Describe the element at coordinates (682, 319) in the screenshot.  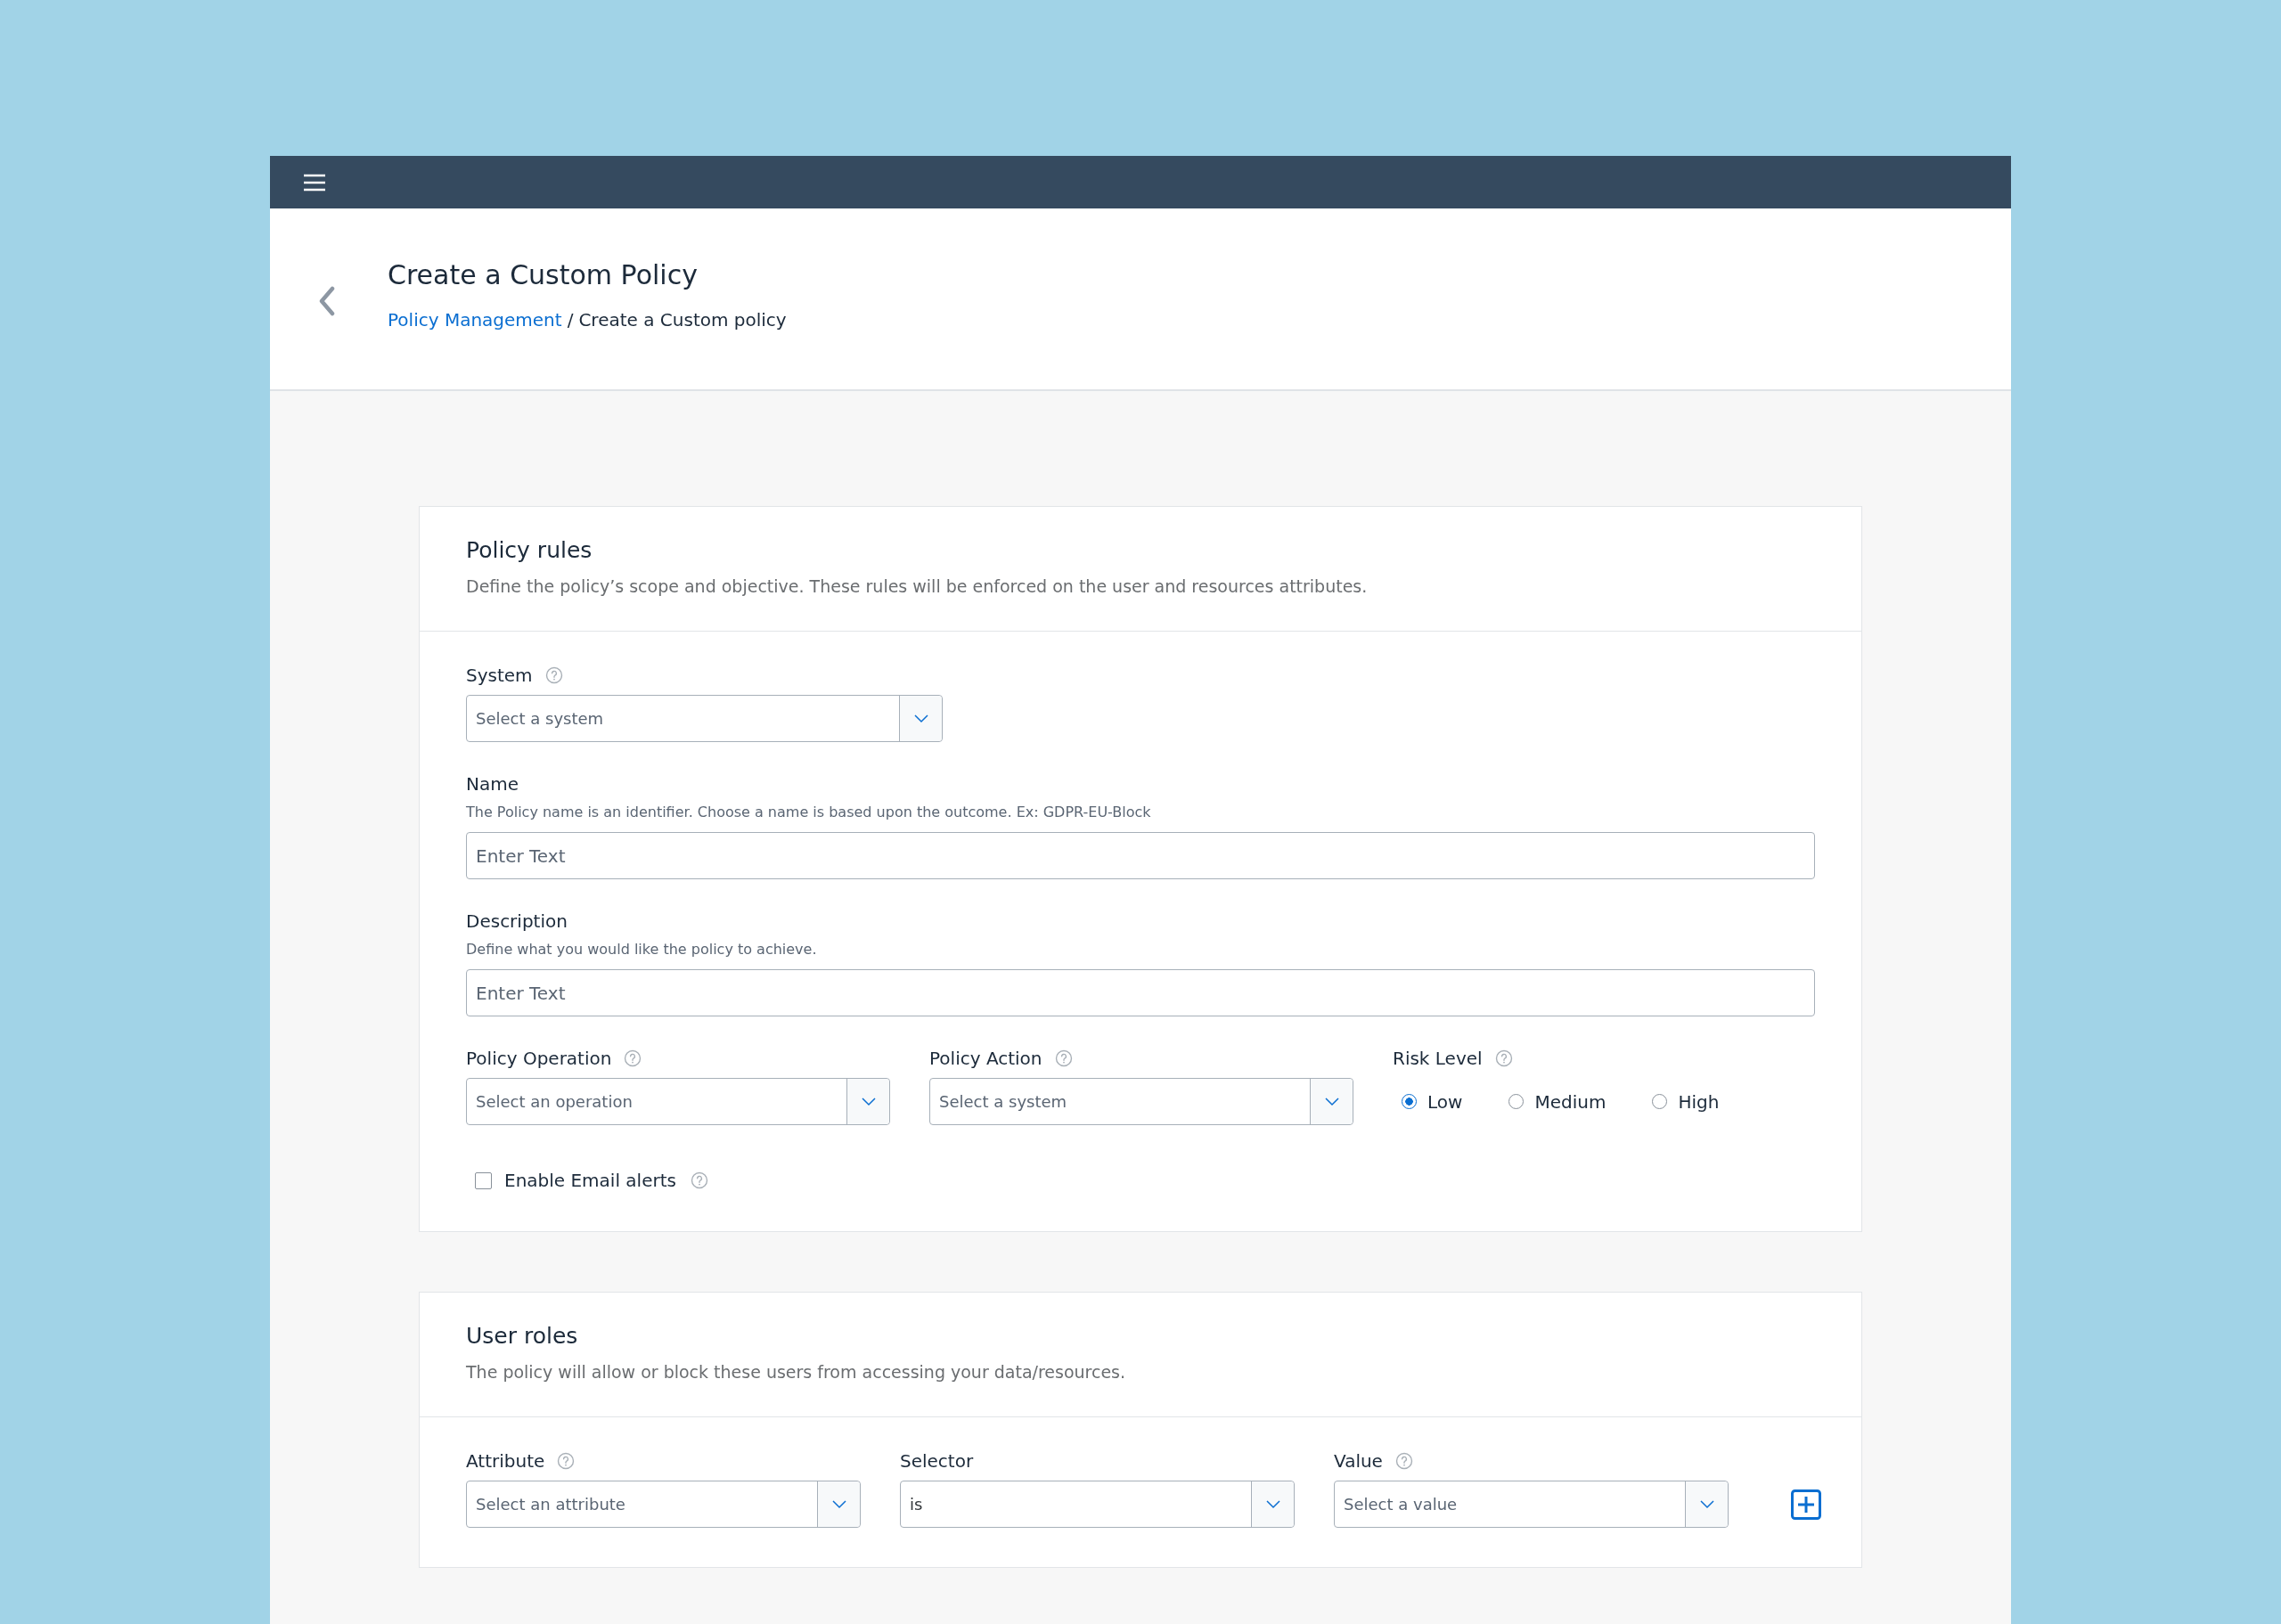
I see `breadcrumb-current: Create a Custom policy` at that location.